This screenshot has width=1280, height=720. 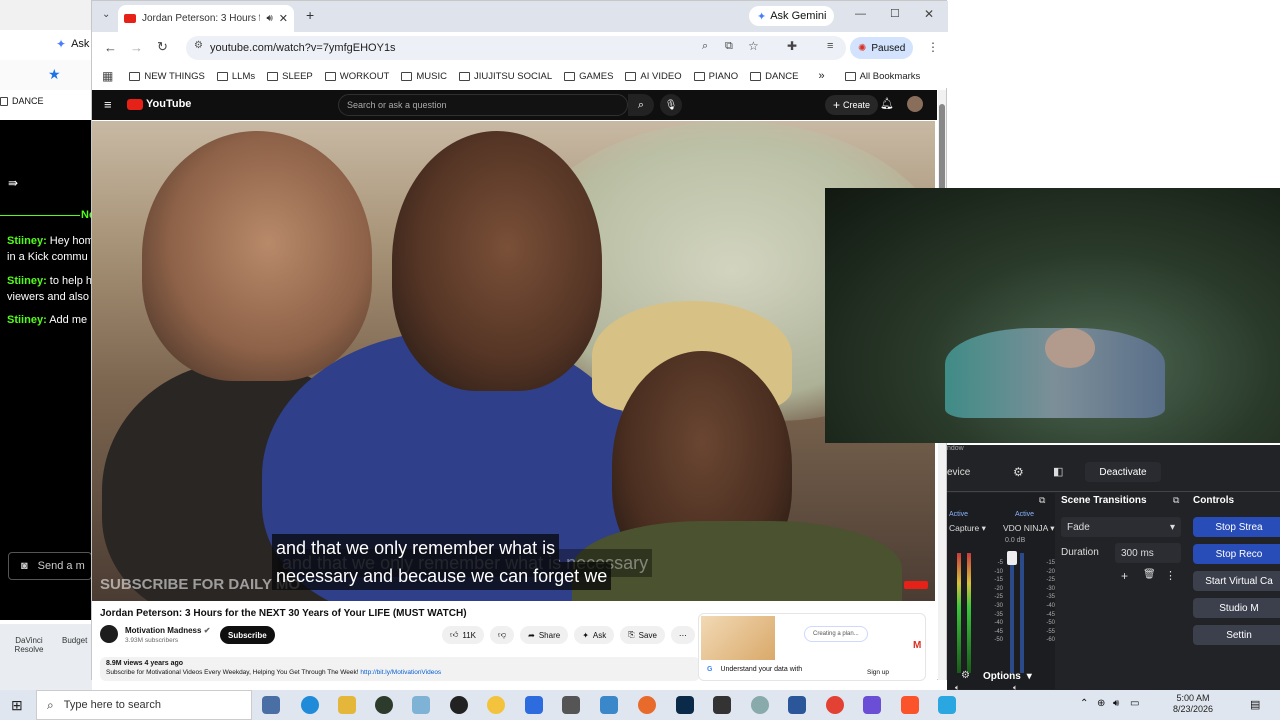 I want to click on forward-icon: →, so click(x=136, y=47).